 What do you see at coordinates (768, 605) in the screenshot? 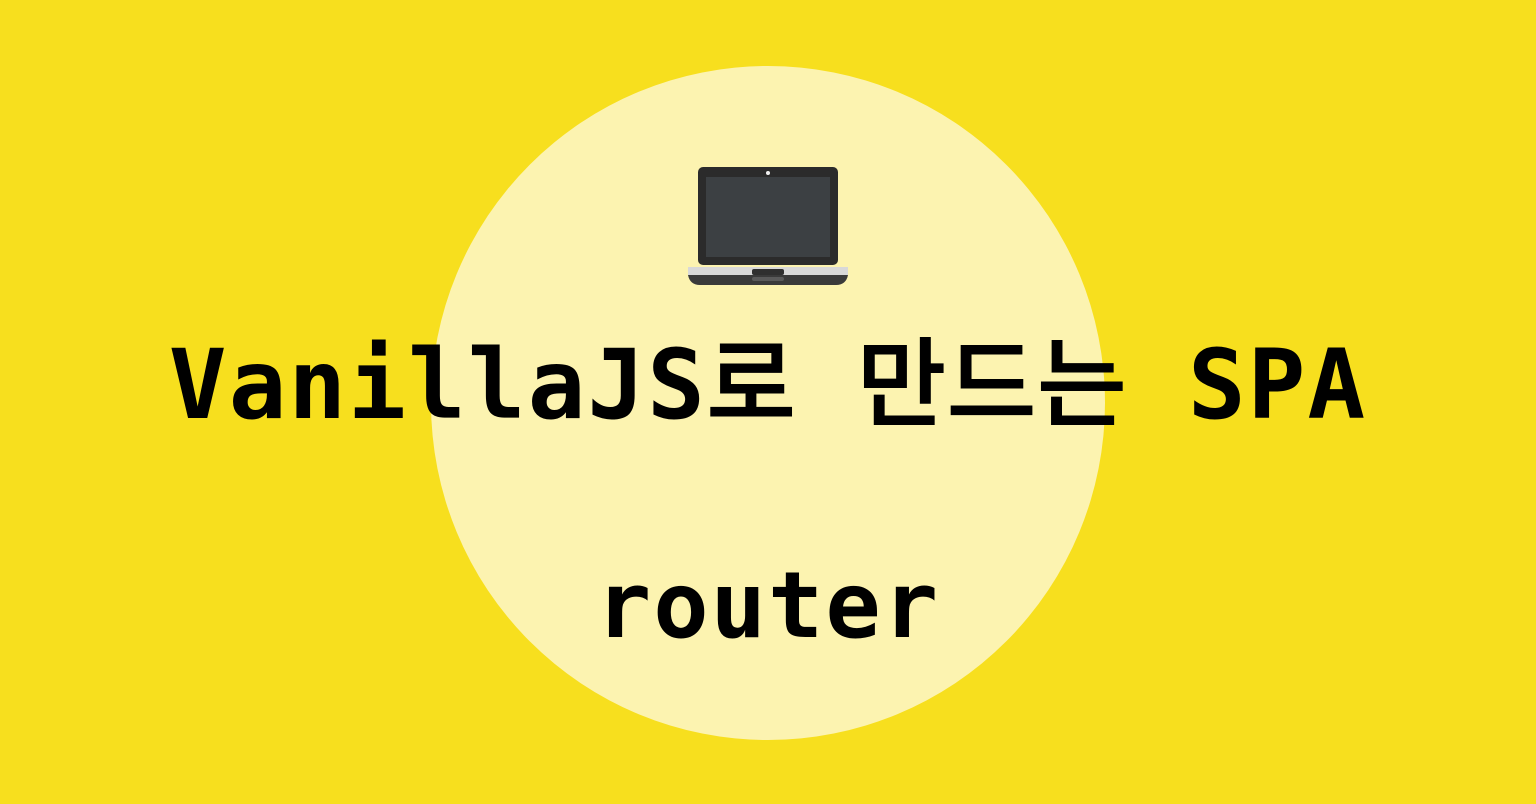
I see `page-subtitle: router` at bounding box center [768, 605].